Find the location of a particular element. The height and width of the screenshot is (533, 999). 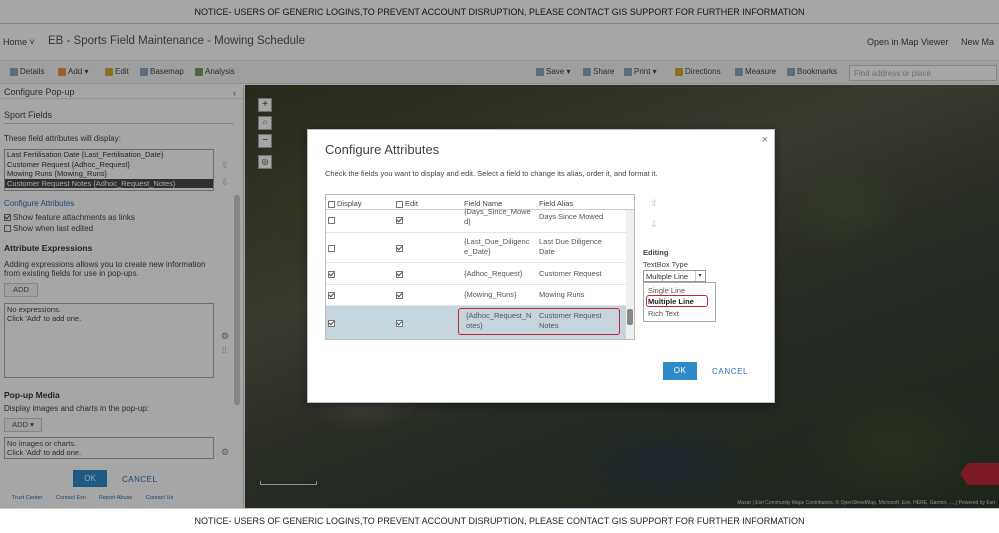

field-name: {Last_Due_Diligenc is located at coordinates (497, 241).